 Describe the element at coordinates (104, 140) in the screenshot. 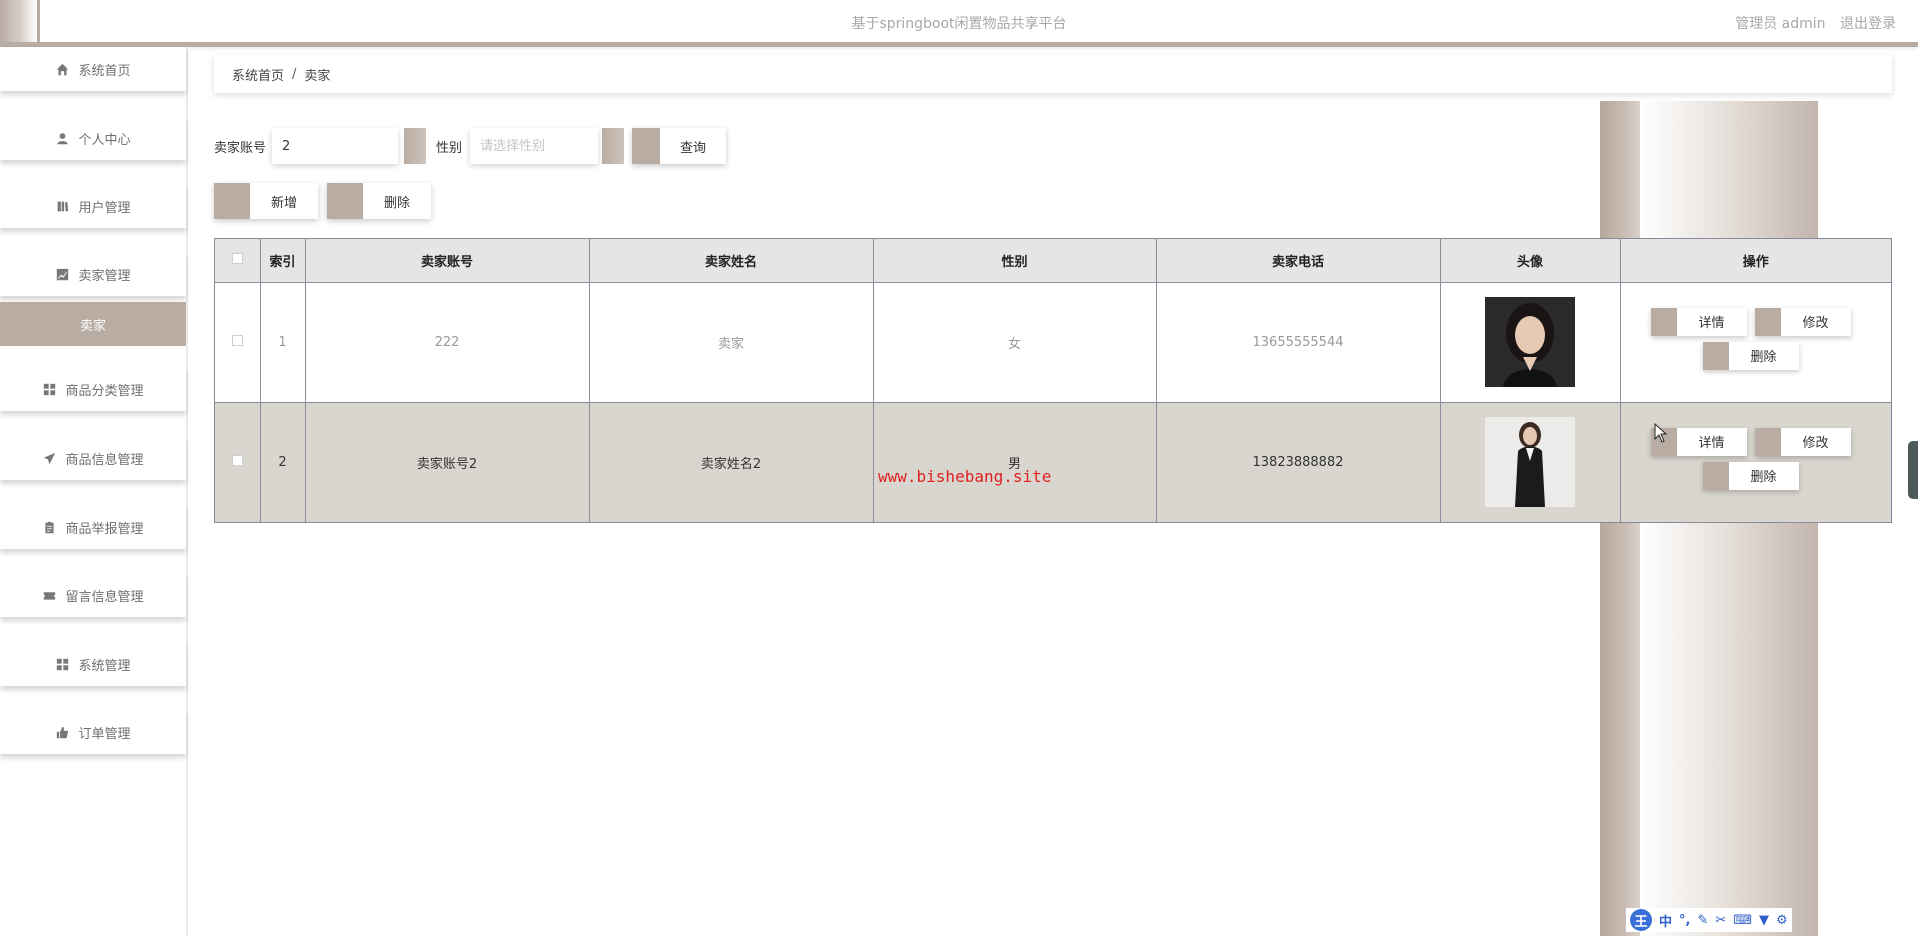

I see `sidebar-item-label: 个人中心` at that location.